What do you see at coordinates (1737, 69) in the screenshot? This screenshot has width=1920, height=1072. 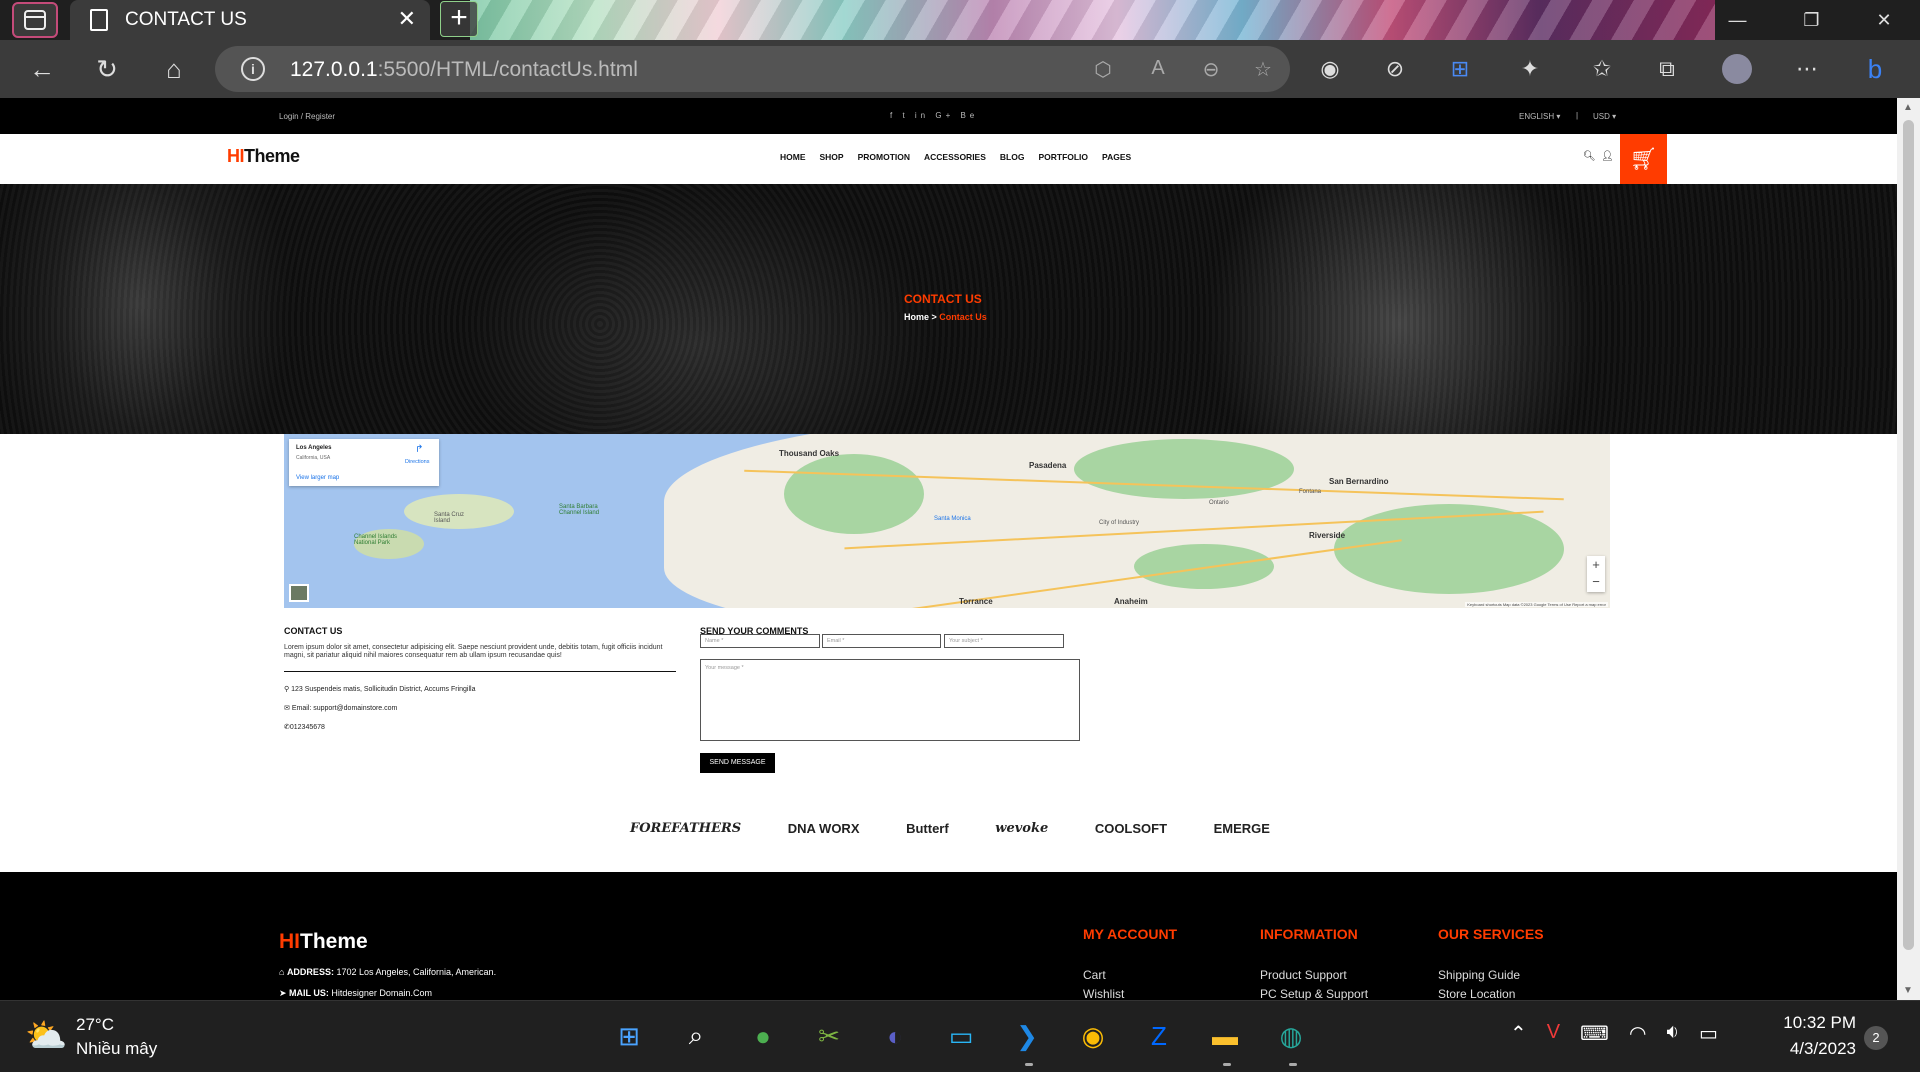 I see `profile-avatar` at bounding box center [1737, 69].